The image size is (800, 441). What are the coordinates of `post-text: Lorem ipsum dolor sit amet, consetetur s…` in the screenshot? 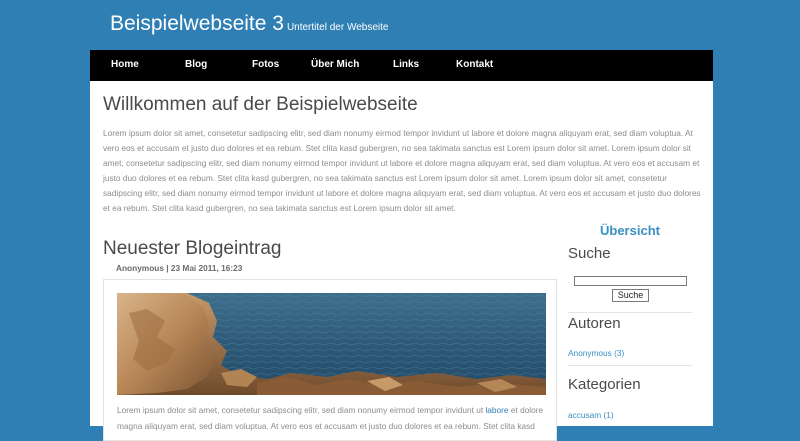 It's located at (332, 418).